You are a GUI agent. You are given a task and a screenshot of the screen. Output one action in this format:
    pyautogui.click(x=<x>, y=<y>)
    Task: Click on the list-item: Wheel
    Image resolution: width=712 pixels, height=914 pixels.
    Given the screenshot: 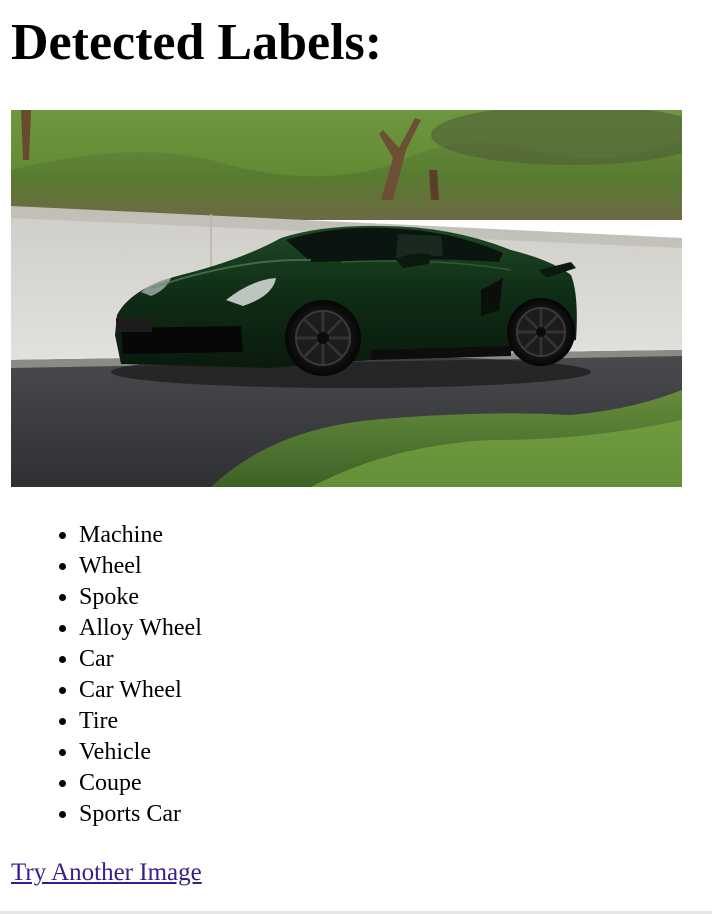 What is the action you would take?
    pyautogui.click(x=140, y=566)
    